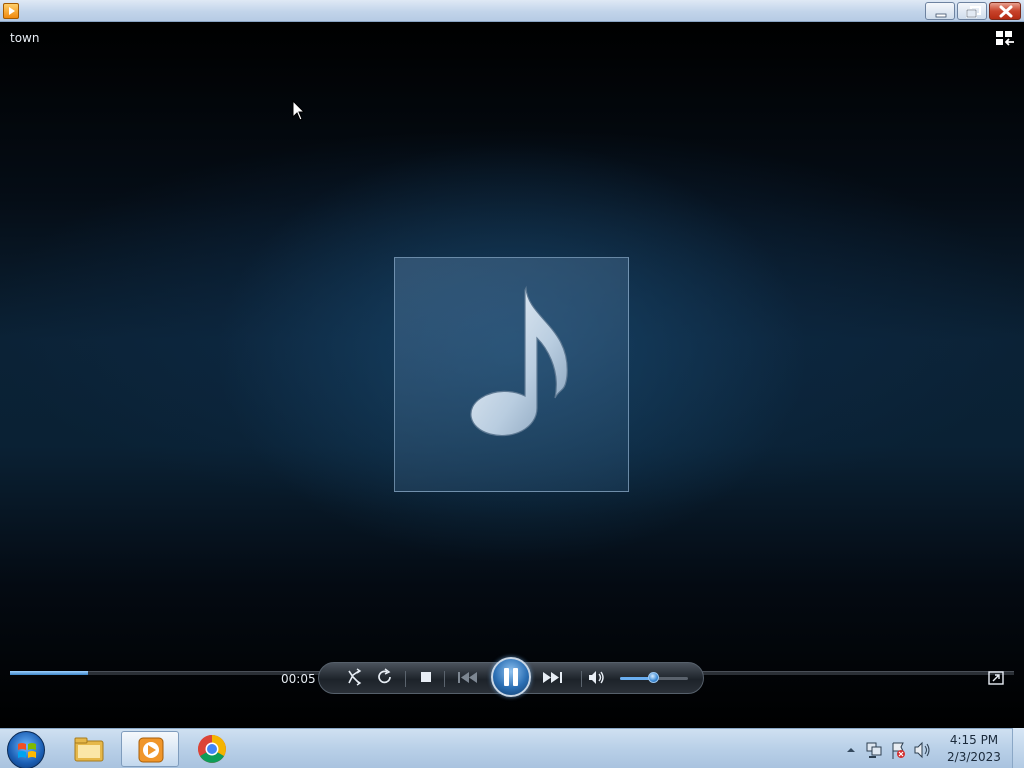 The height and width of the screenshot is (768, 1024). I want to click on repeat-icon, so click(384, 676).